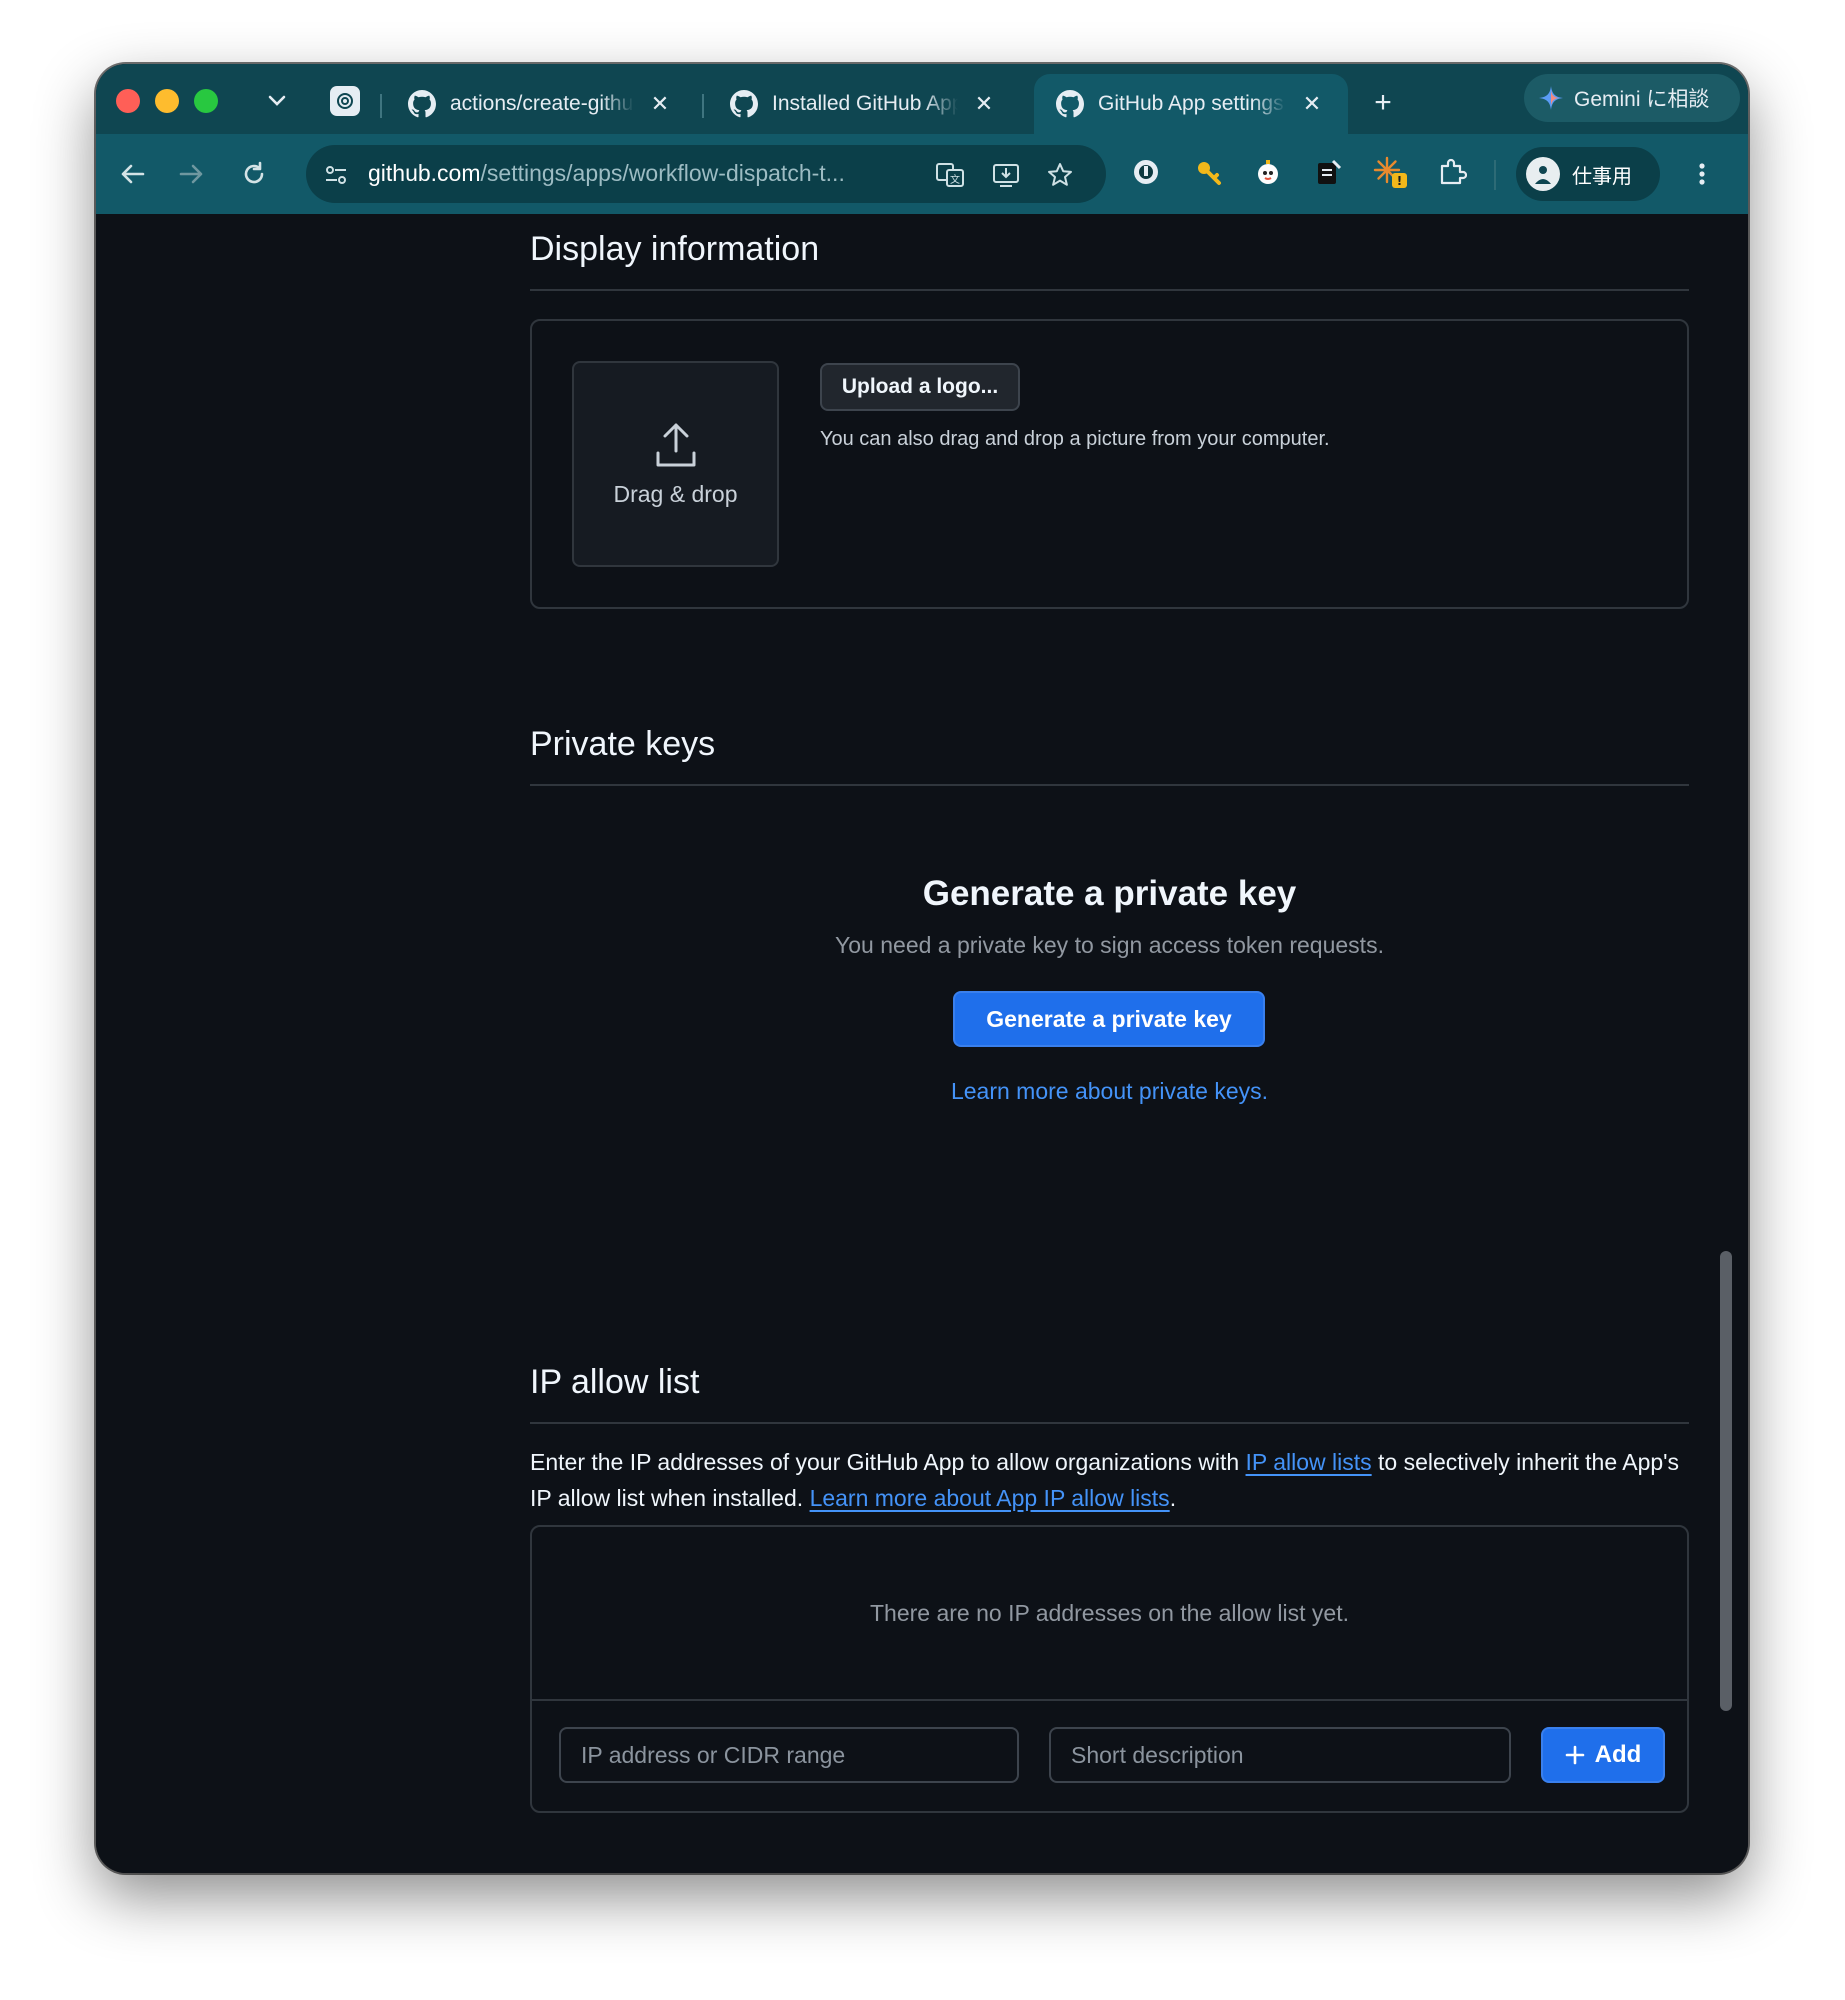  I want to click on password-manager-extension-icon, so click(1146, 172).